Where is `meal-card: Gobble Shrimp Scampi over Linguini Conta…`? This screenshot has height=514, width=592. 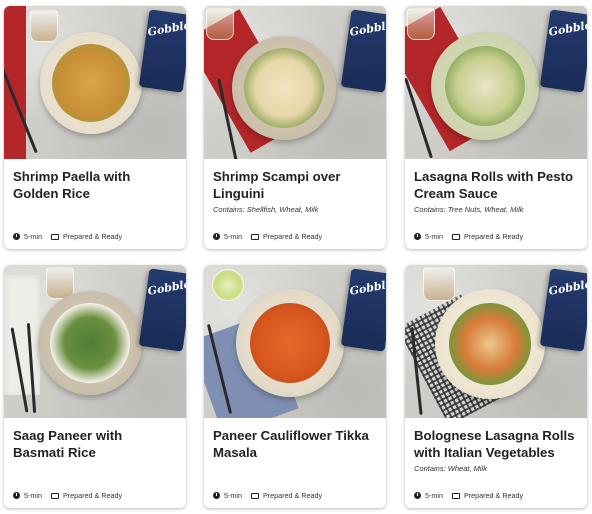
meal-card: Gobble Shrimp Scampi over Linguini Conta… is located at coordinates (295, 127).